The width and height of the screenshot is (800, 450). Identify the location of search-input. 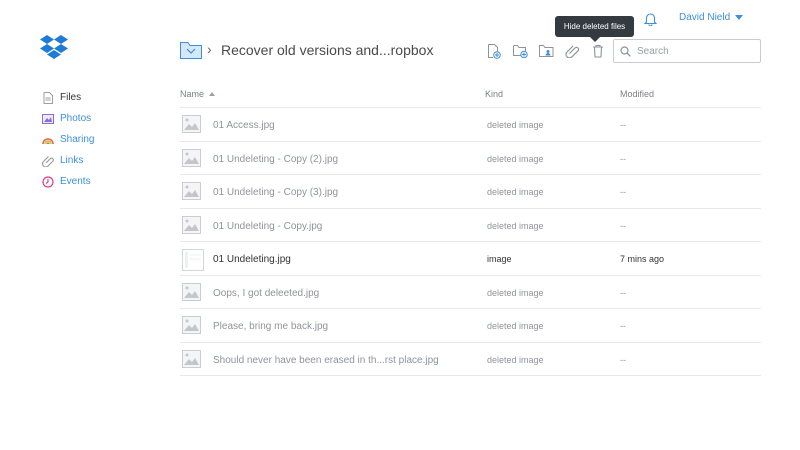
(692, 51).